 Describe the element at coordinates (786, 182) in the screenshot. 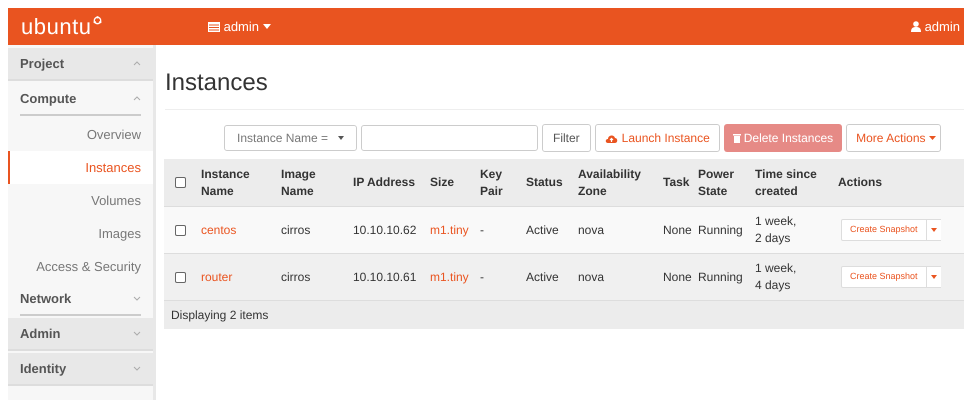

I see `column-header: Time since created` at that location.